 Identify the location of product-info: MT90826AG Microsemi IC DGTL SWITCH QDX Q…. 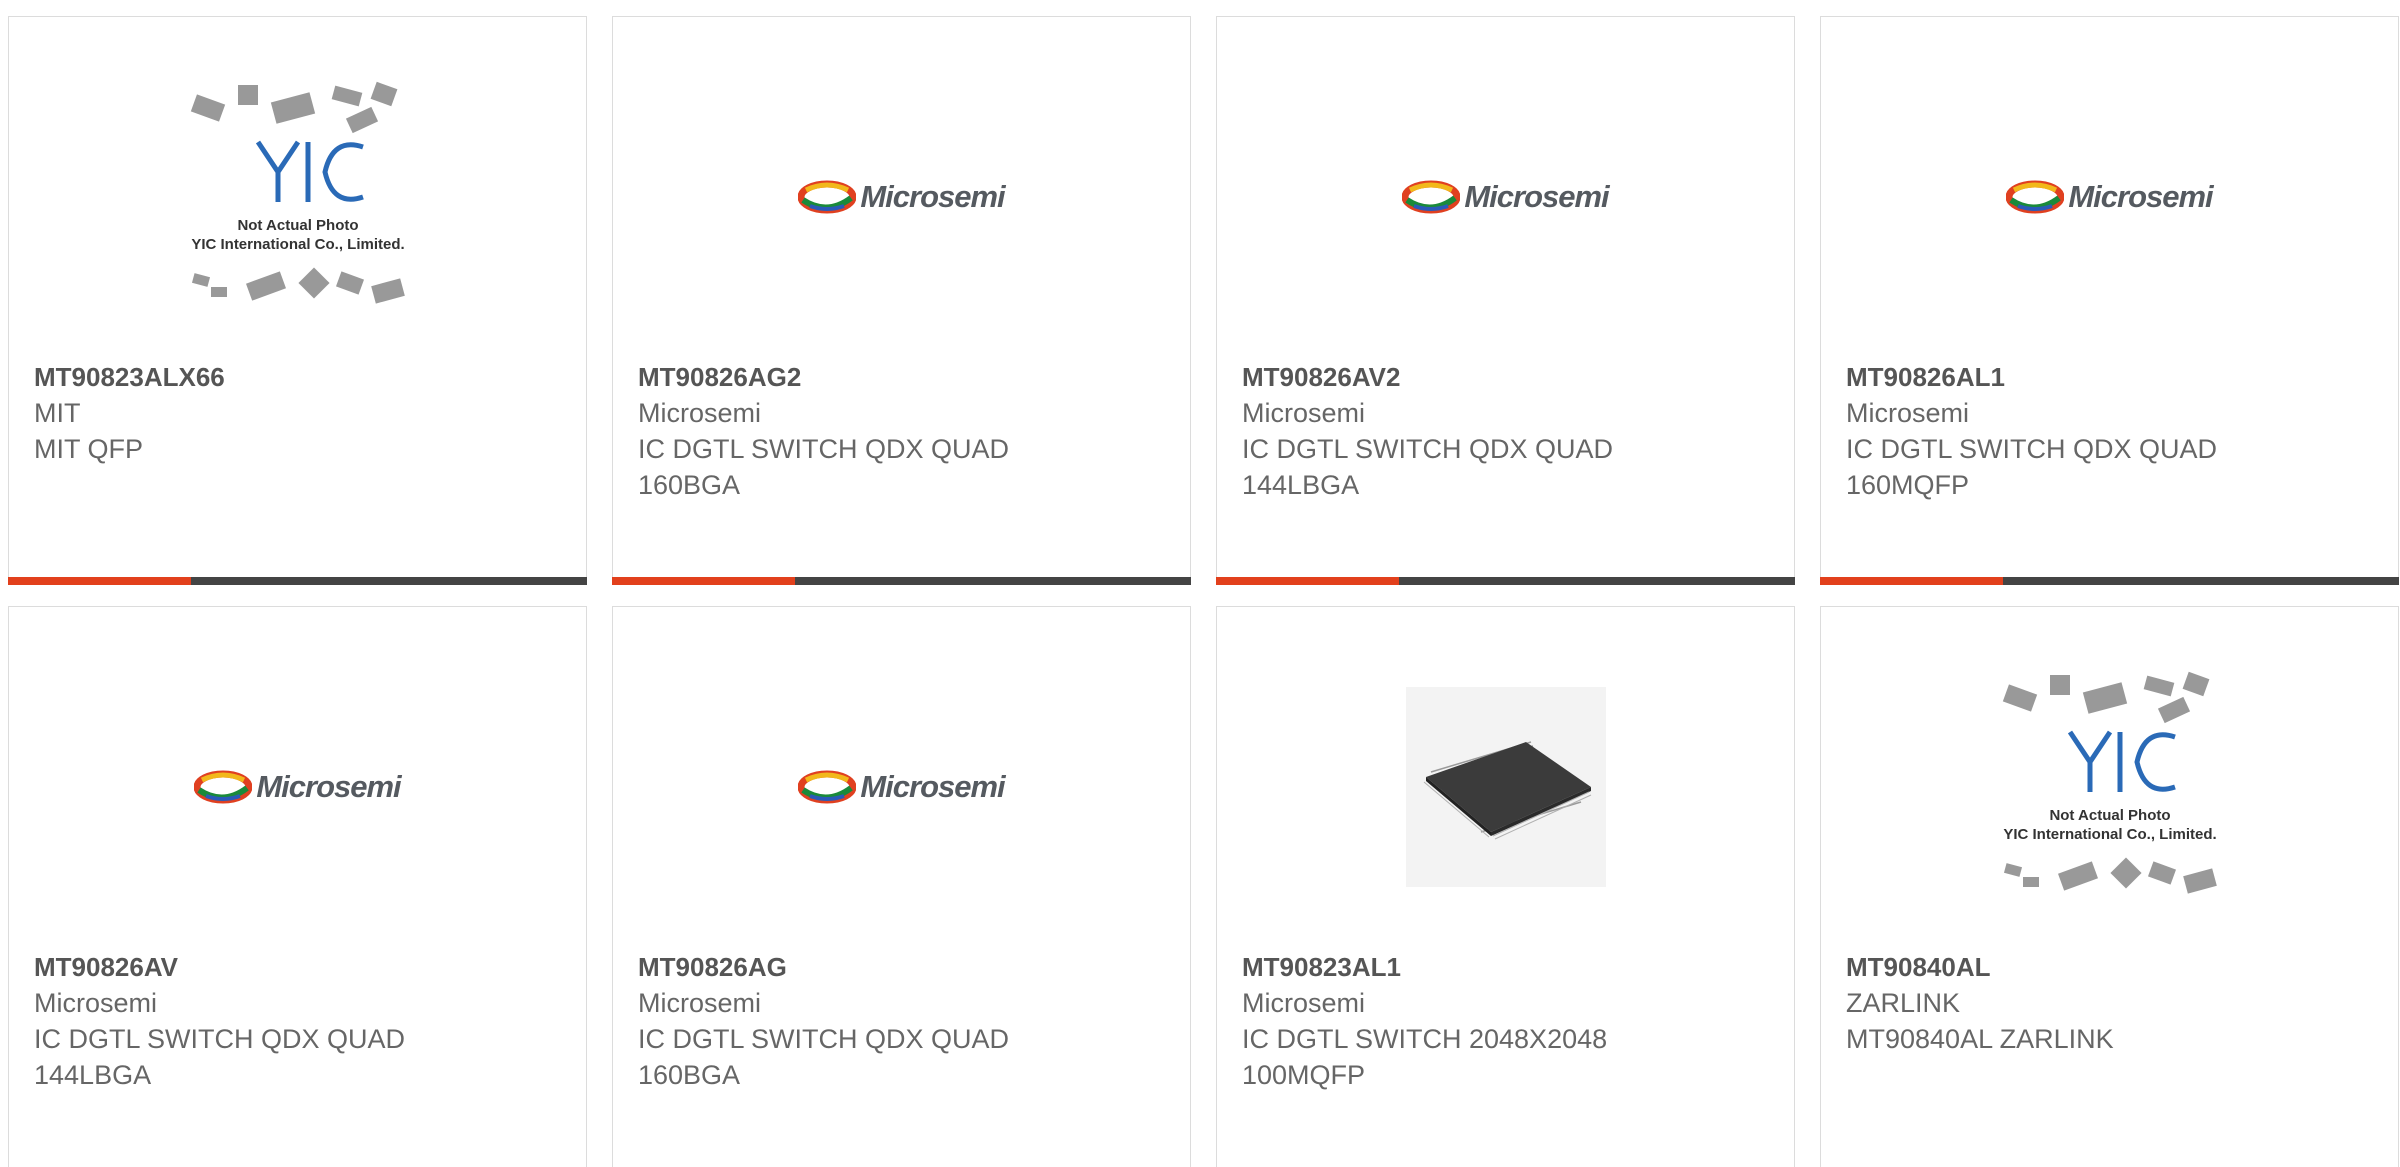
(904, 1021).